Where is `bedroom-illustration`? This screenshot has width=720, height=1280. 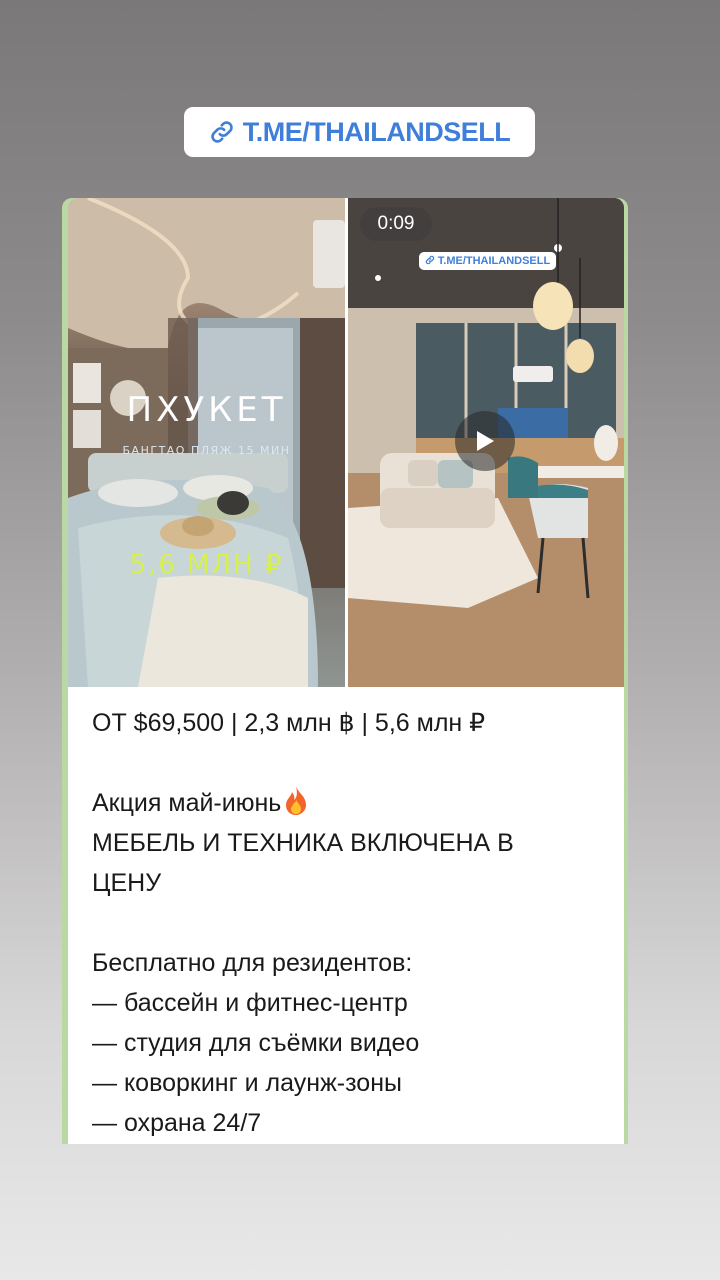 bedroom-illustration is located at coordinates (206, 442).